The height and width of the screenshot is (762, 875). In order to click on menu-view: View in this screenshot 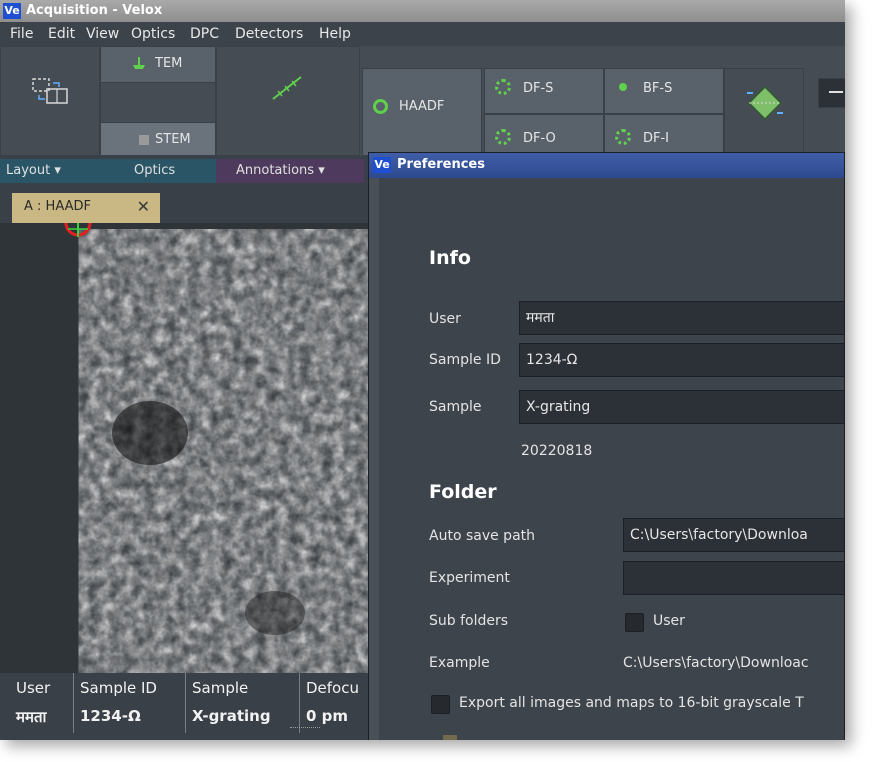, I will do `click(102, 34)`.